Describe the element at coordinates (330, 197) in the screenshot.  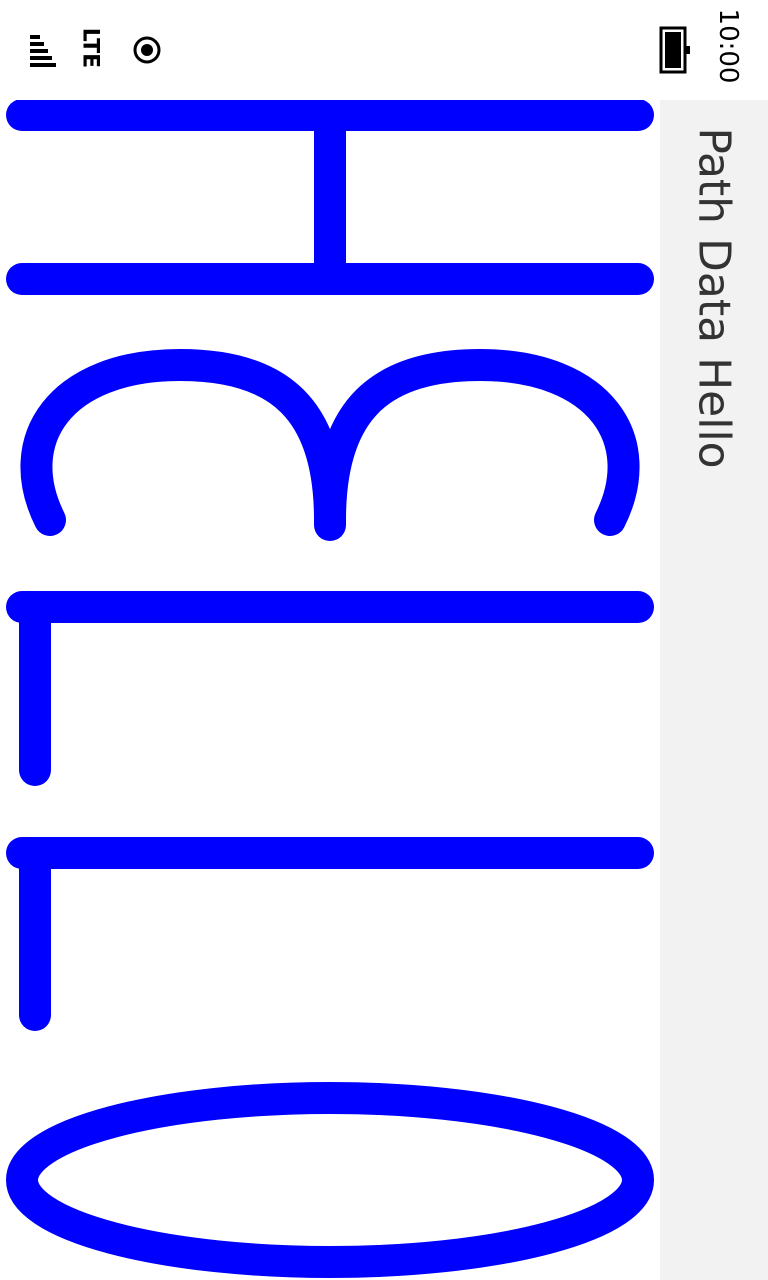
I see `letter-h-path` at that location.